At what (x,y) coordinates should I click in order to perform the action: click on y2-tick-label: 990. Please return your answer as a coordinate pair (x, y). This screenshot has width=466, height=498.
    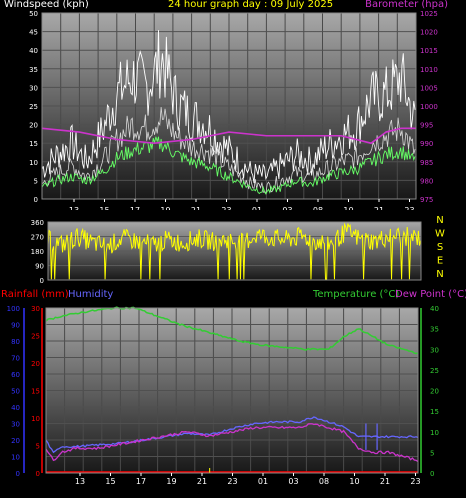
    Looking at the image, I should click on (426, 144).